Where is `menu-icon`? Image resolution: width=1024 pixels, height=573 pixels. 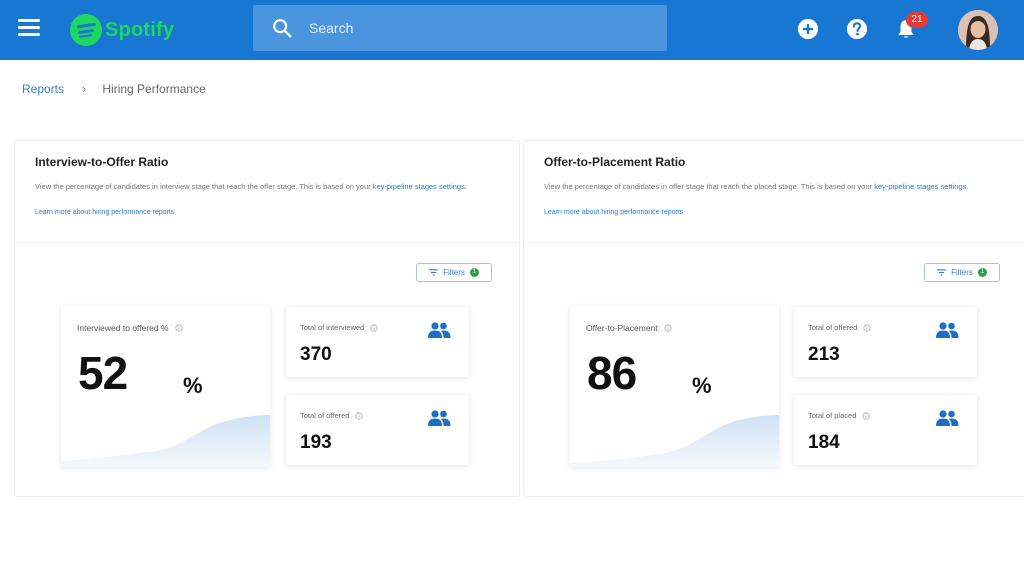
menu-icon is located at coordinates (29, 29).